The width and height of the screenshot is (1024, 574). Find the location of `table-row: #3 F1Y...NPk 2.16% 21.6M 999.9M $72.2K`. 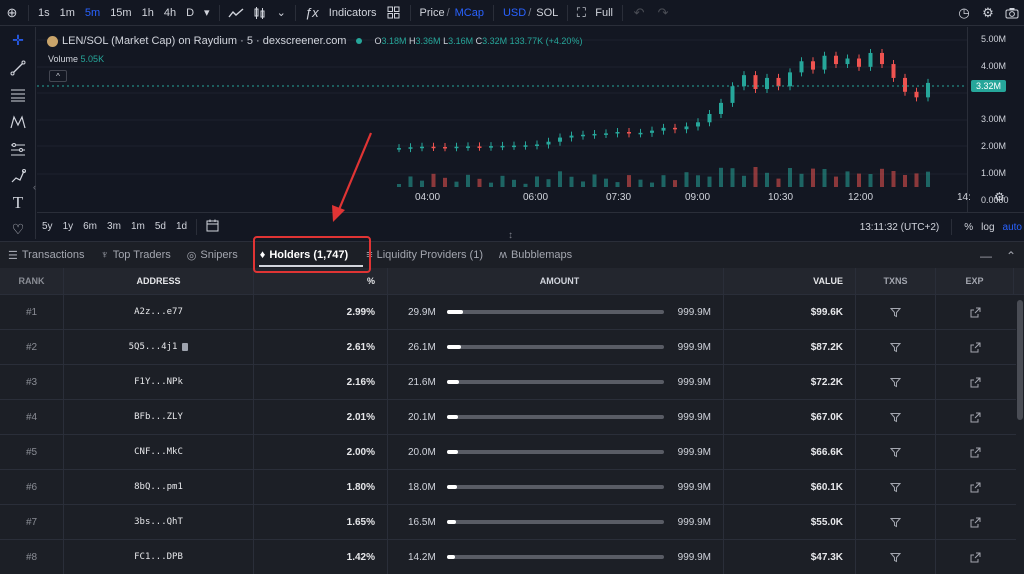

table-row: #3 F1Y...NPk 2.16% 21.6M 999.9M $72.2K is located at coordinates (512, 382).